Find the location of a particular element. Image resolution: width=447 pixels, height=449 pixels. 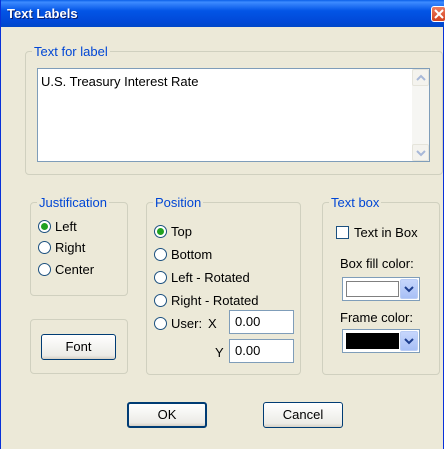

close-icon is located at coordinates (439, 14).